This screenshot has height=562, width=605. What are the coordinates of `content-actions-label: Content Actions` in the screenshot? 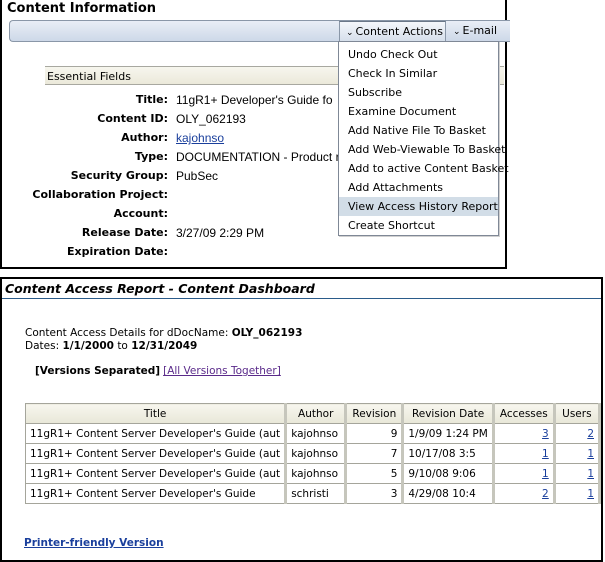 It's located at (399, 31).